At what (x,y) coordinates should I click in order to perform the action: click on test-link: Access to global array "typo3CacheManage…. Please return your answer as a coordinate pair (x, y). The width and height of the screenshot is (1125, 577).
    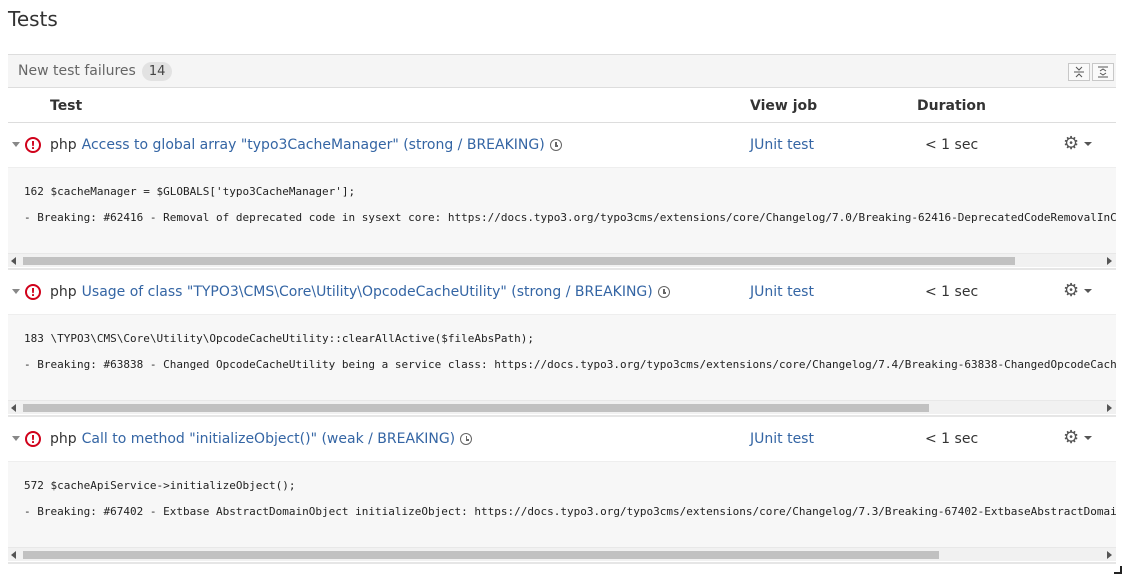
    Looking at the image, I should click on (313, 145).